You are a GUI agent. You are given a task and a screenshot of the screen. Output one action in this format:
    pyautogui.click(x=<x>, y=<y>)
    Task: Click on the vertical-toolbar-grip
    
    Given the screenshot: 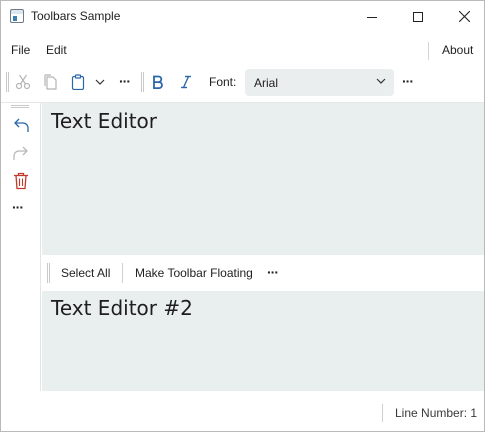 What is the action you would take?
    pyautogui.click(x=20, y=106)
    